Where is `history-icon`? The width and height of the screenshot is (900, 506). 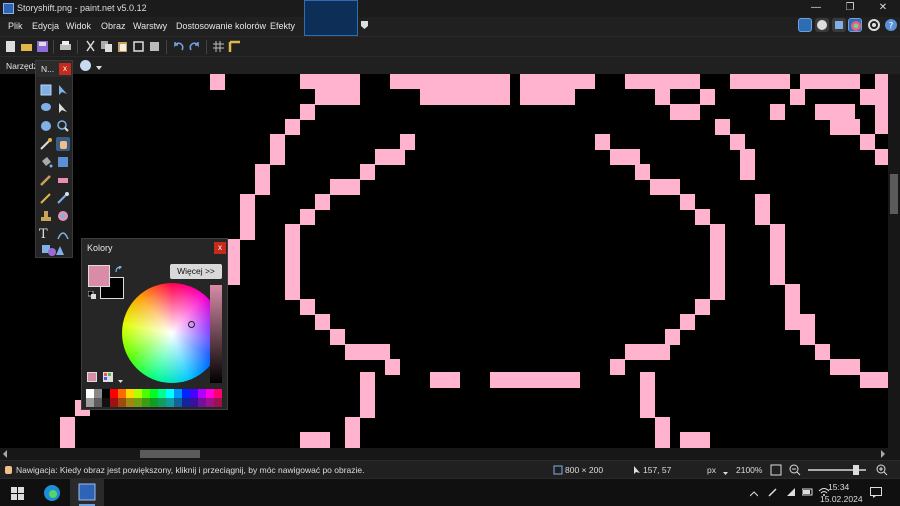
history-icon is located at coordinates (822, 25).